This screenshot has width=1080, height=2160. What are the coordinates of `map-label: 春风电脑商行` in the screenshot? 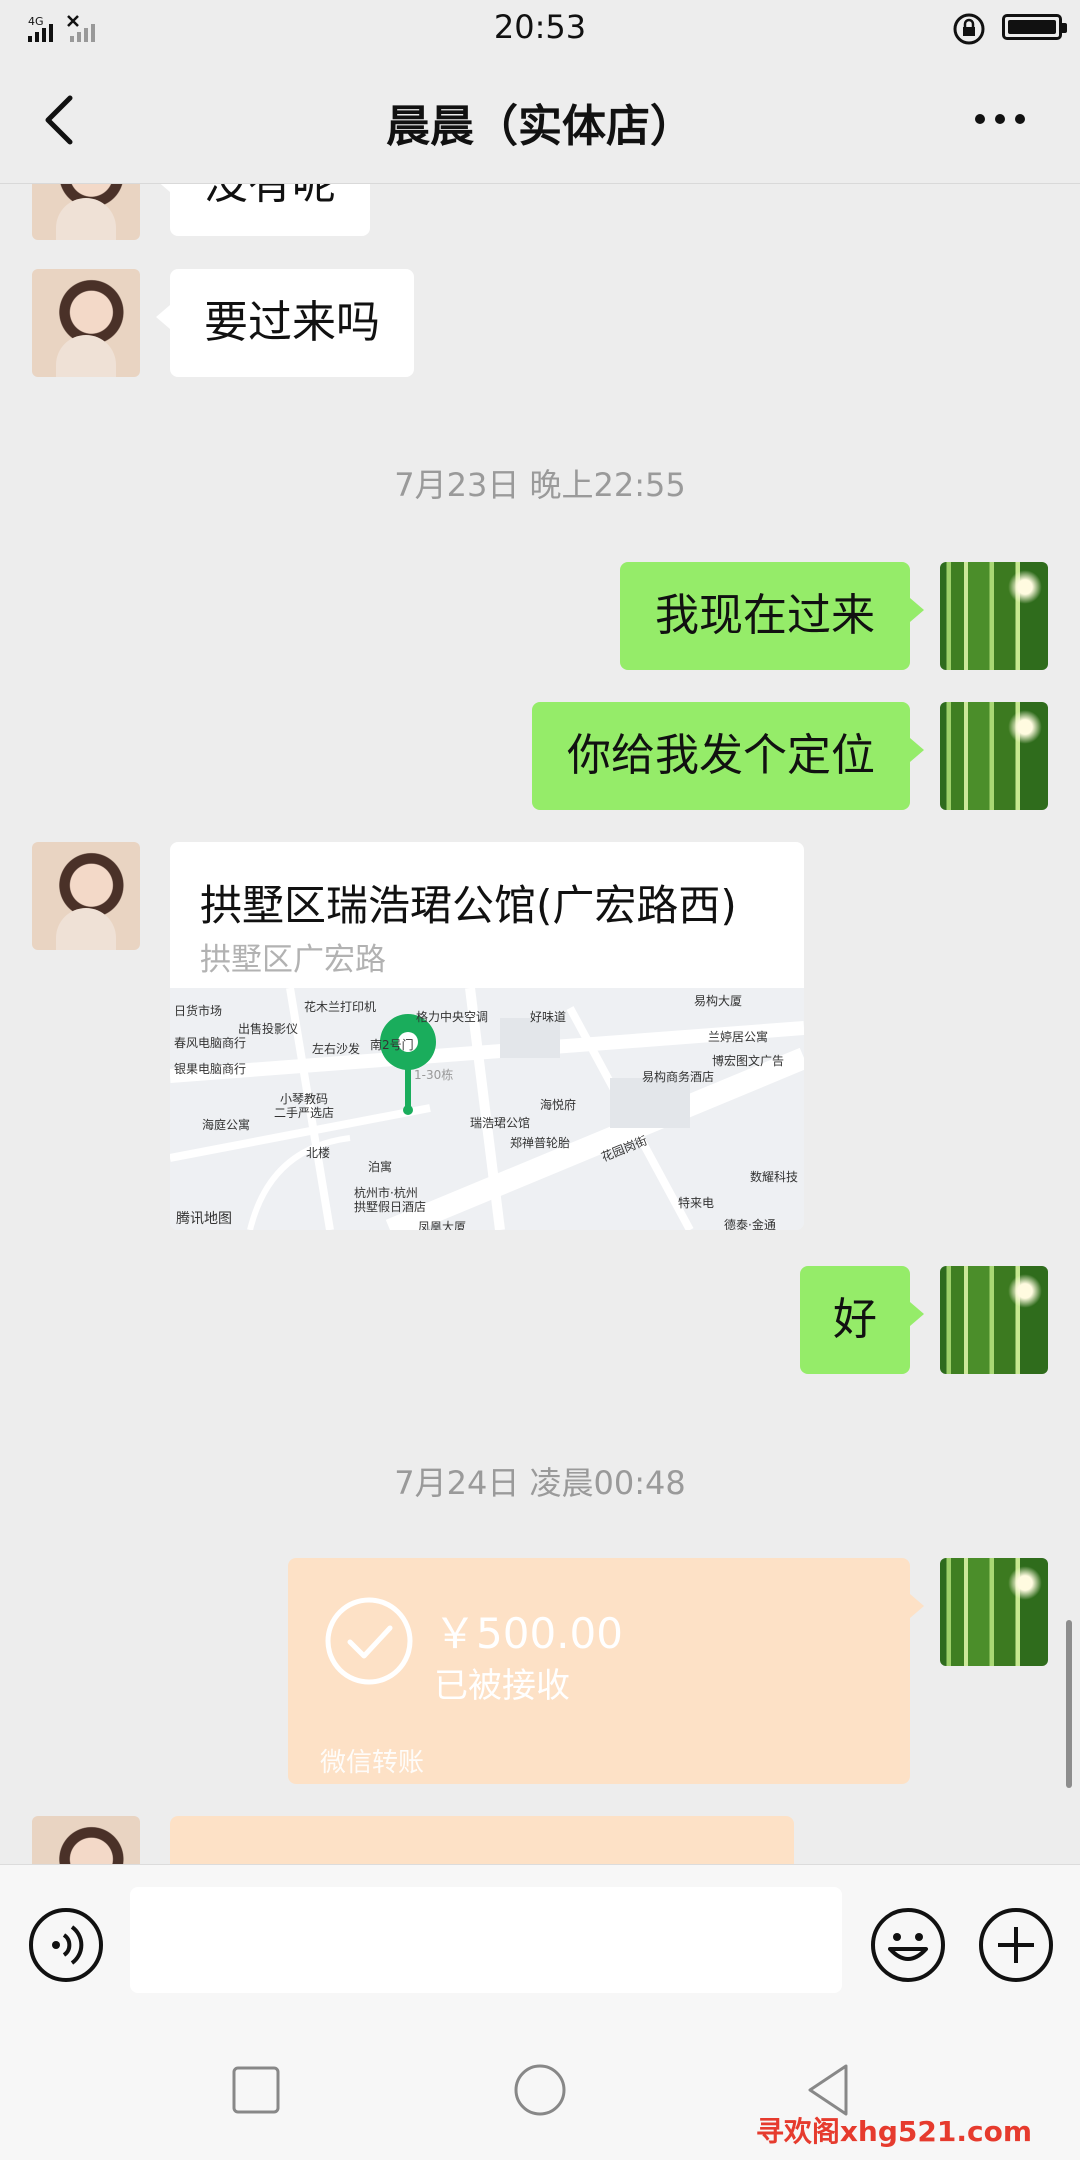 It's located at (210, 1043).